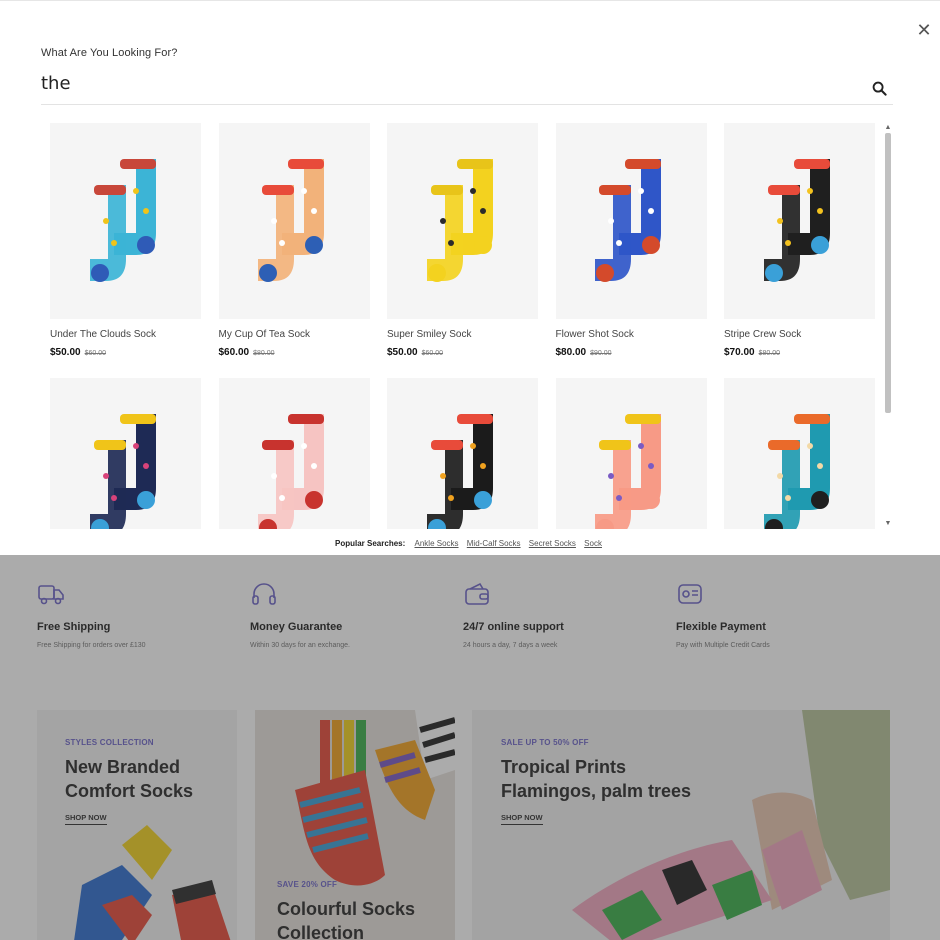  What do you see at coordinates (437, 543) in the screenshot?
I see `popular-link-ankle-socks: Ankle Socks` at bounding box center [437, 543].